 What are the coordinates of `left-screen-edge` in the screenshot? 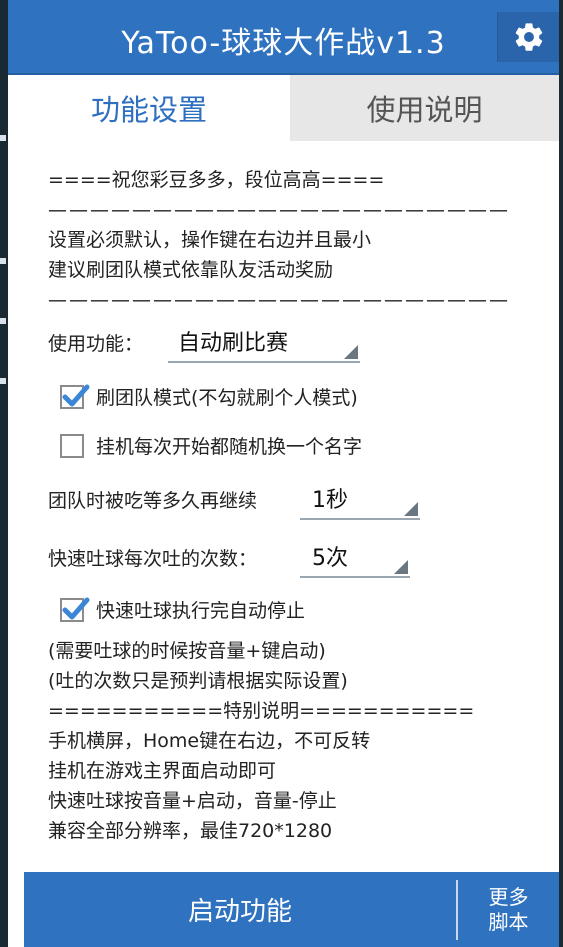 It's located at (4, 473).